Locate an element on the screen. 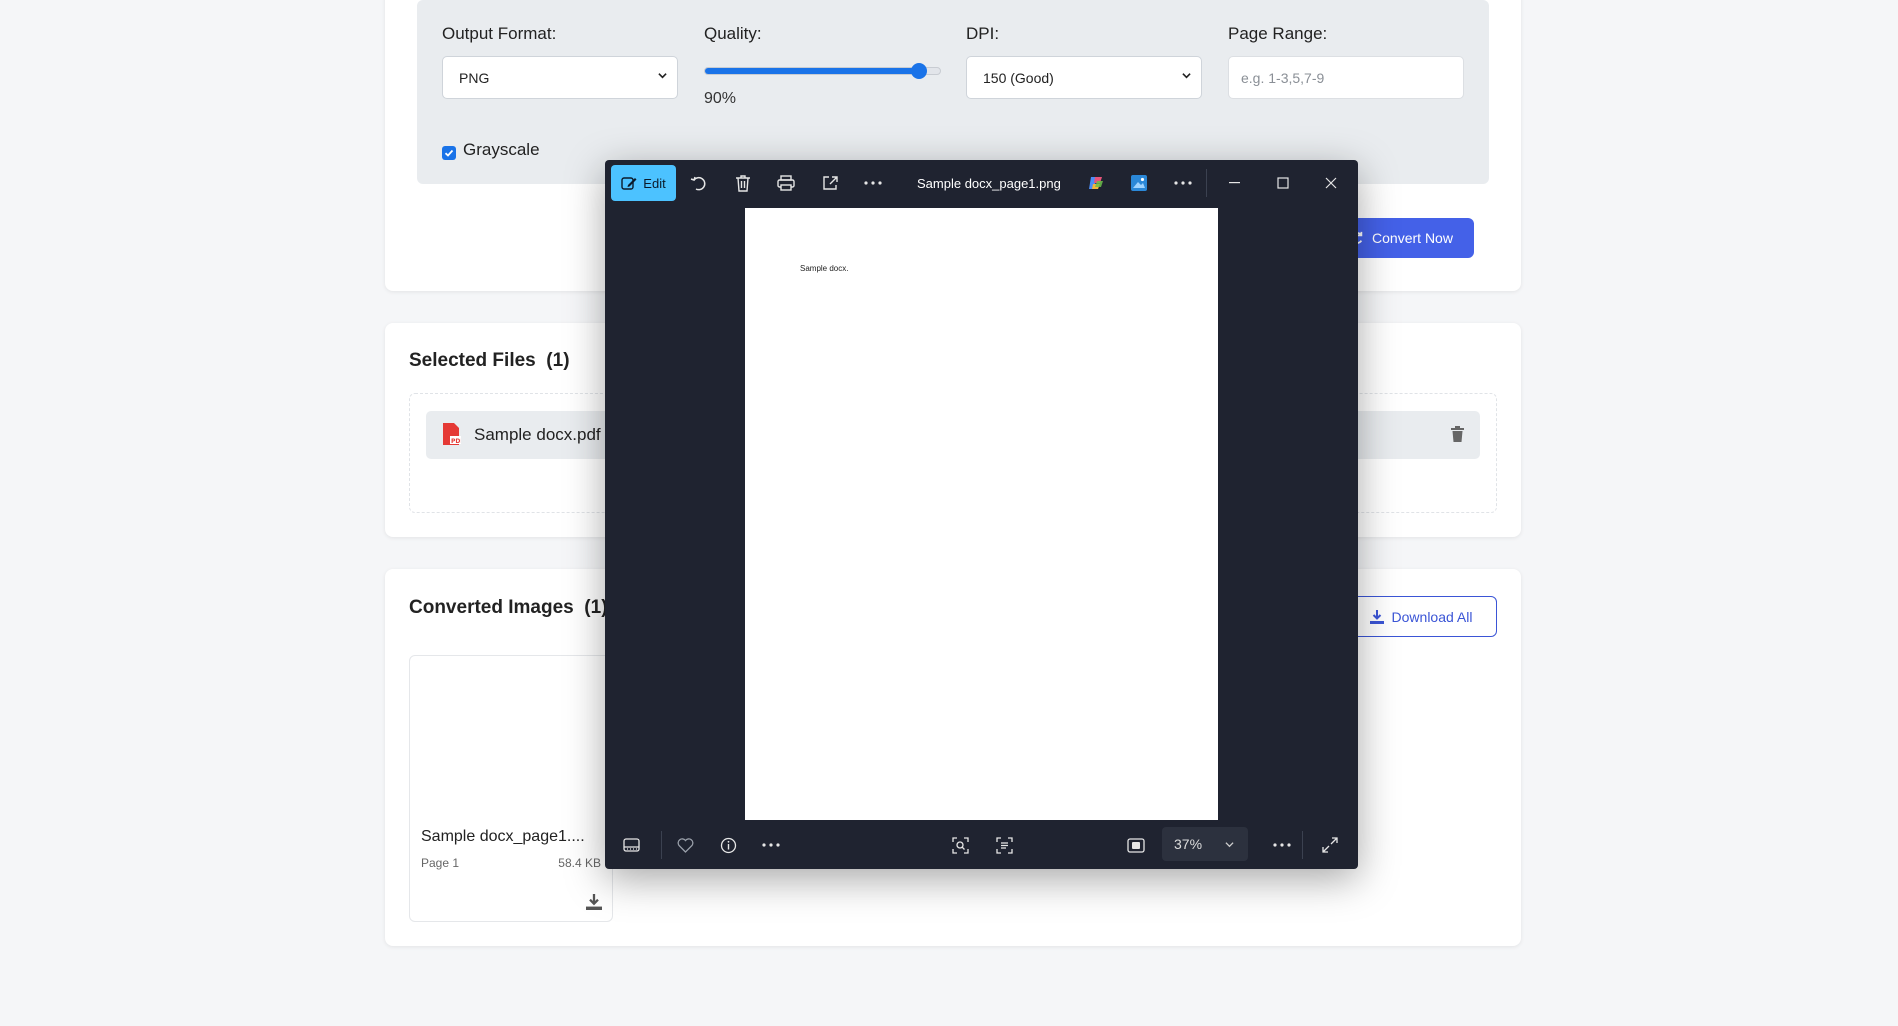 The image size is (1898, 1026). filmstrip-icon is located at coordinates (631, 845).